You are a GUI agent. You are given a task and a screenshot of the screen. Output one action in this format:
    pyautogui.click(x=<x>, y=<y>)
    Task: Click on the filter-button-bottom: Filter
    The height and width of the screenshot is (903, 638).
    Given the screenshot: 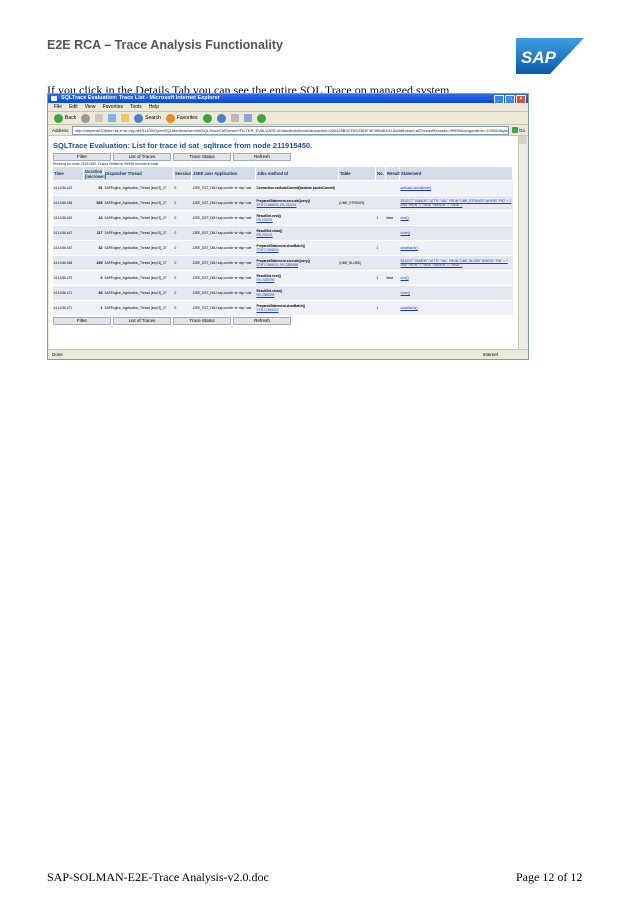 What is the action you would take?
    pyautogui.click(x=82, y=321)
    